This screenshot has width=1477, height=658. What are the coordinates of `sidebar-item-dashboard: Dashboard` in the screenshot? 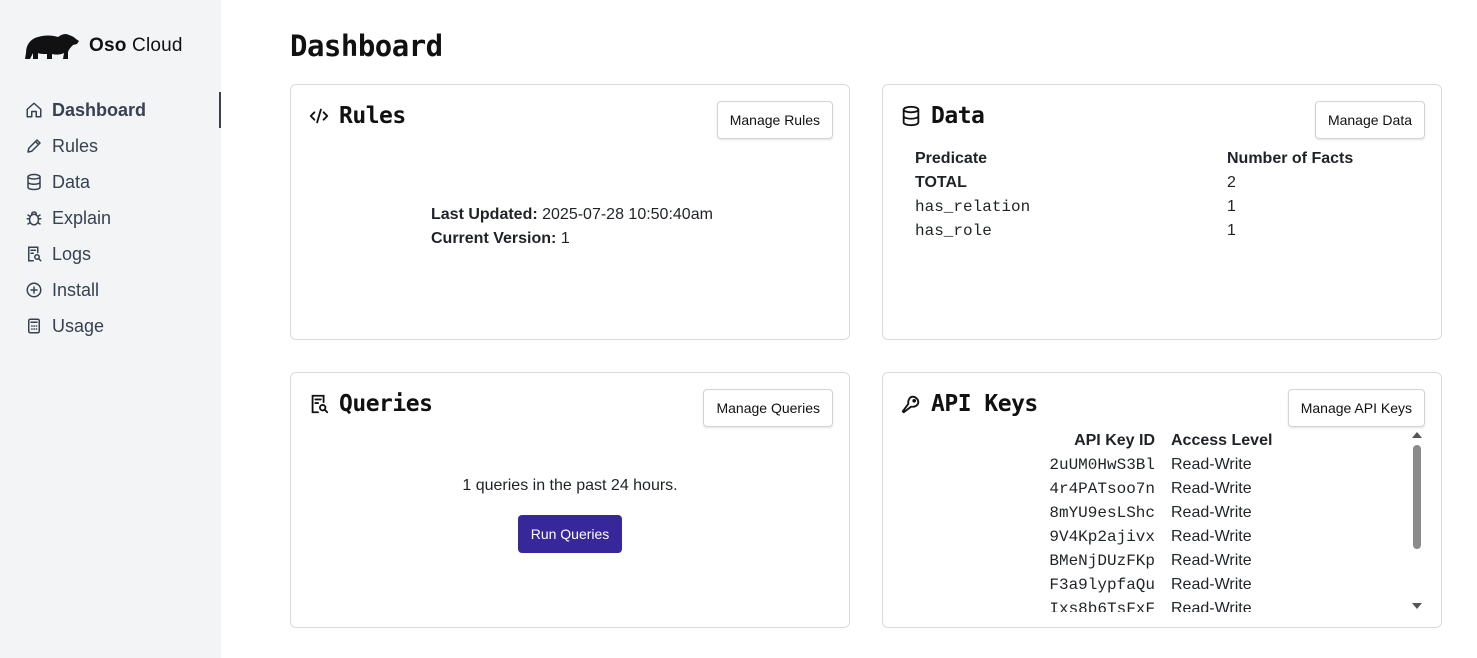 It's located at (110, 110).